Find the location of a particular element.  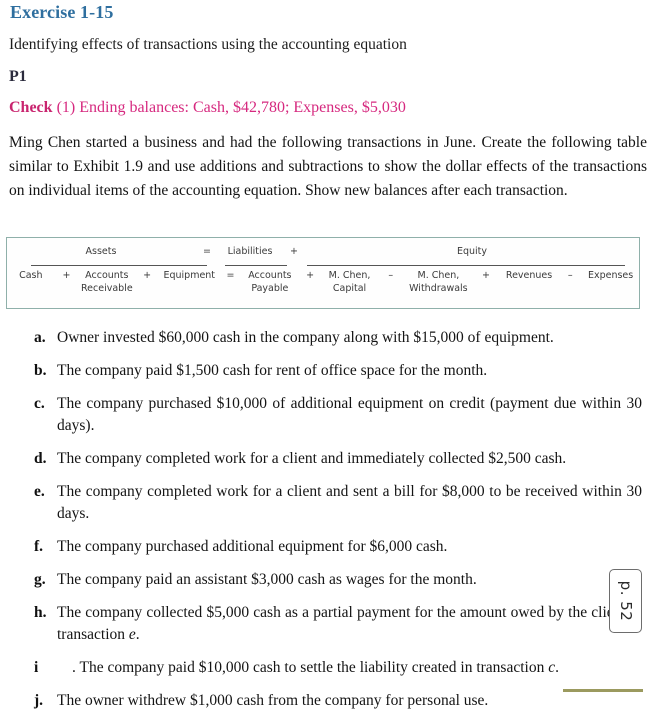

operator-minus-expenses: – is located at coordinates (570, 275).